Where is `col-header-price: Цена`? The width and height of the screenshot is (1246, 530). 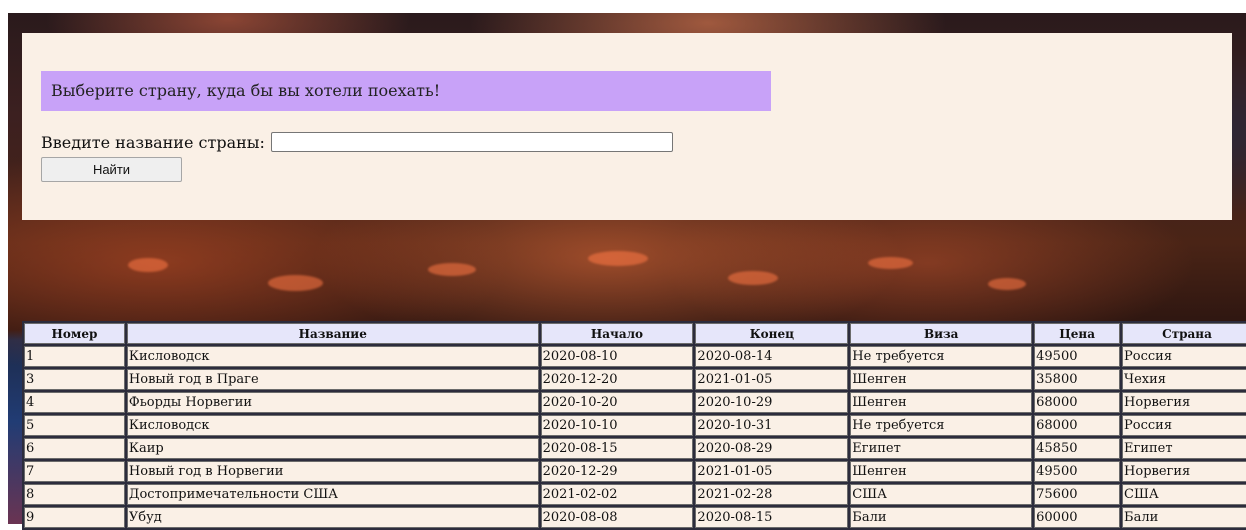
col-header-price: Цена is located at coordinates (1077, 333).